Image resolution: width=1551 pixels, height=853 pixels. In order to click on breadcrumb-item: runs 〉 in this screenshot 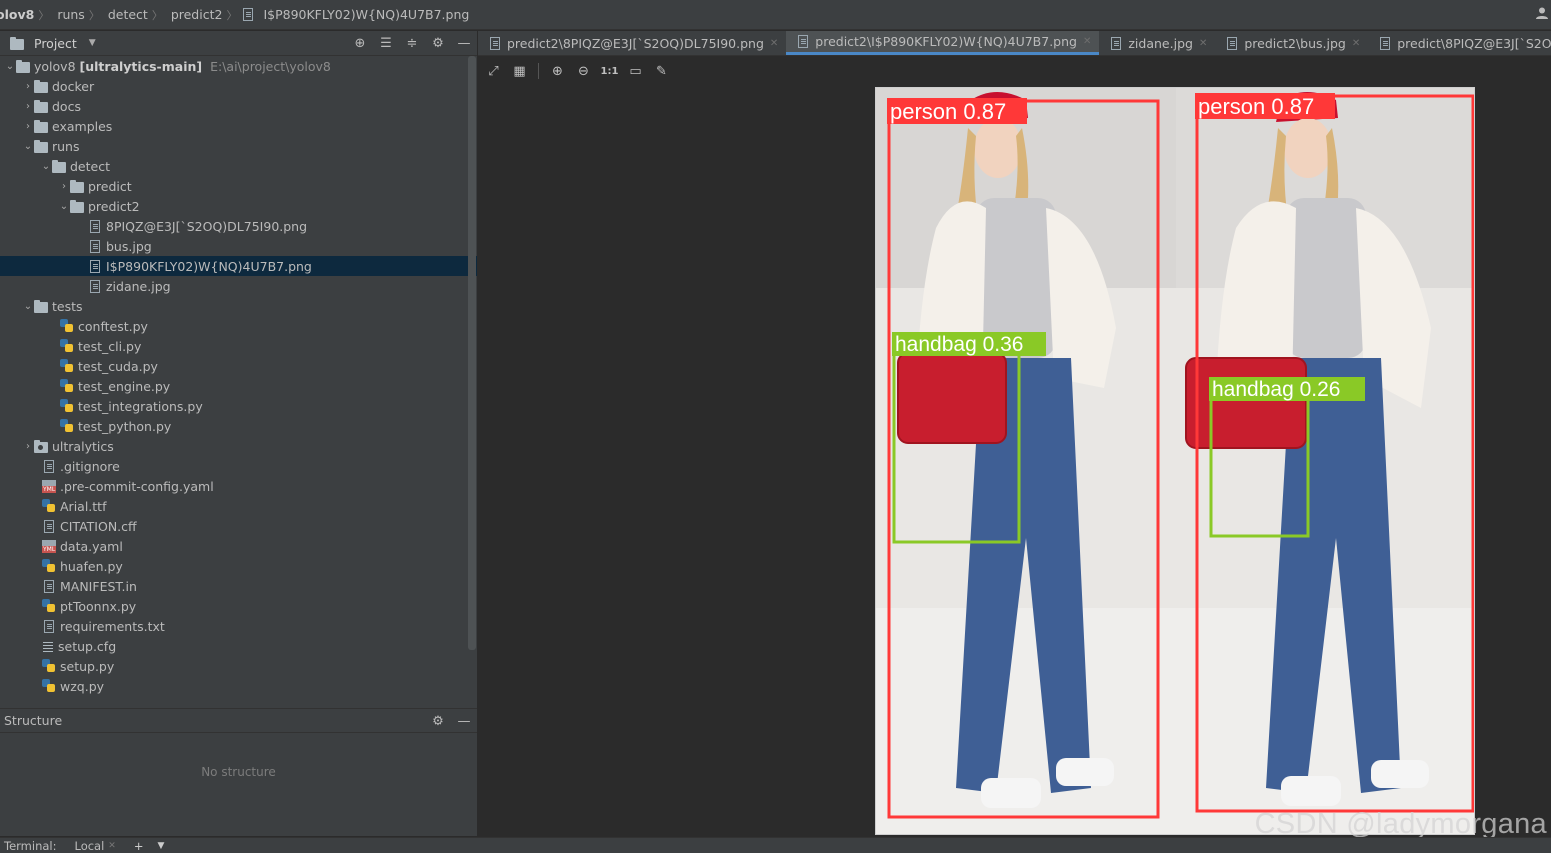, I will do `click(78, 15)`.